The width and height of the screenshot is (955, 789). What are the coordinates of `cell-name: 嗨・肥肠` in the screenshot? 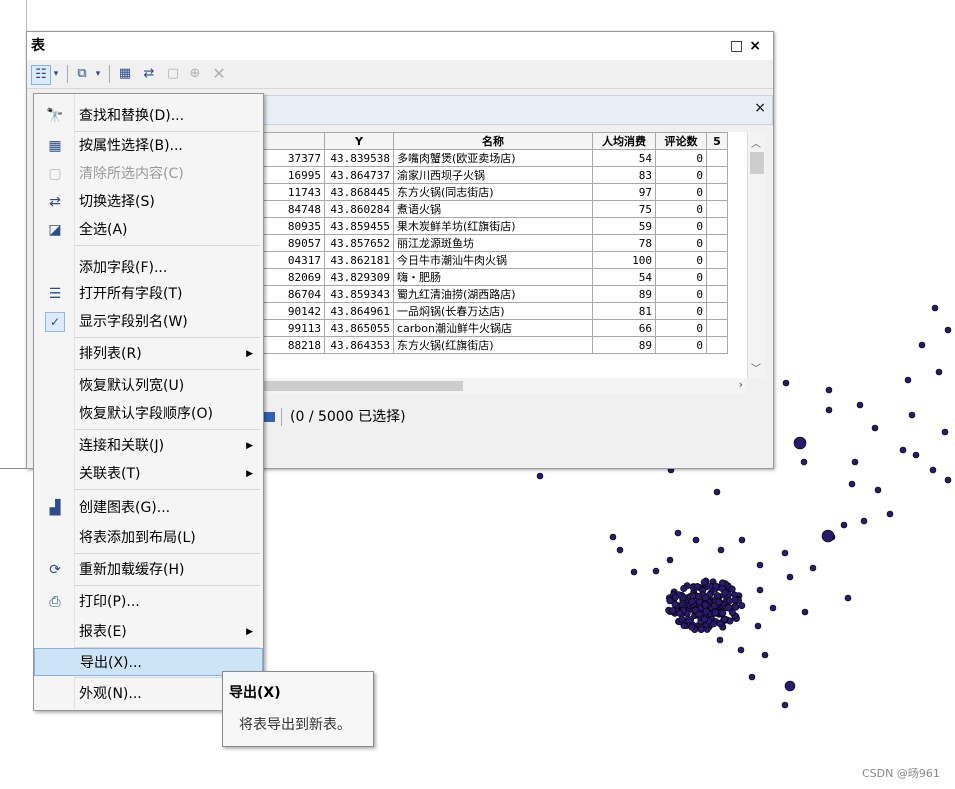 It's located at (493, 277).